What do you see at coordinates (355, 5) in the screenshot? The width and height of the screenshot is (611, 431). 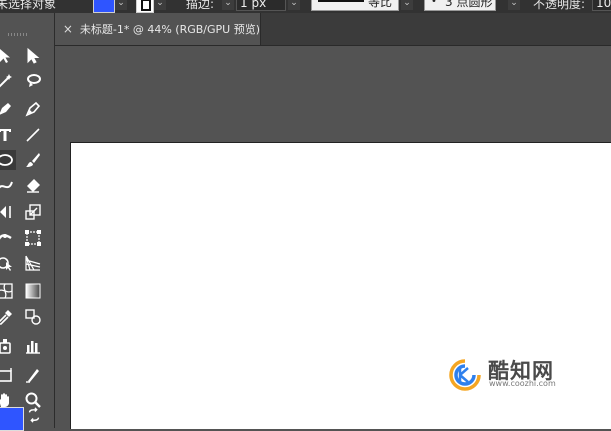 I see `variable-width-profile-dropdown: 等比` at bounding box center [355, 5].